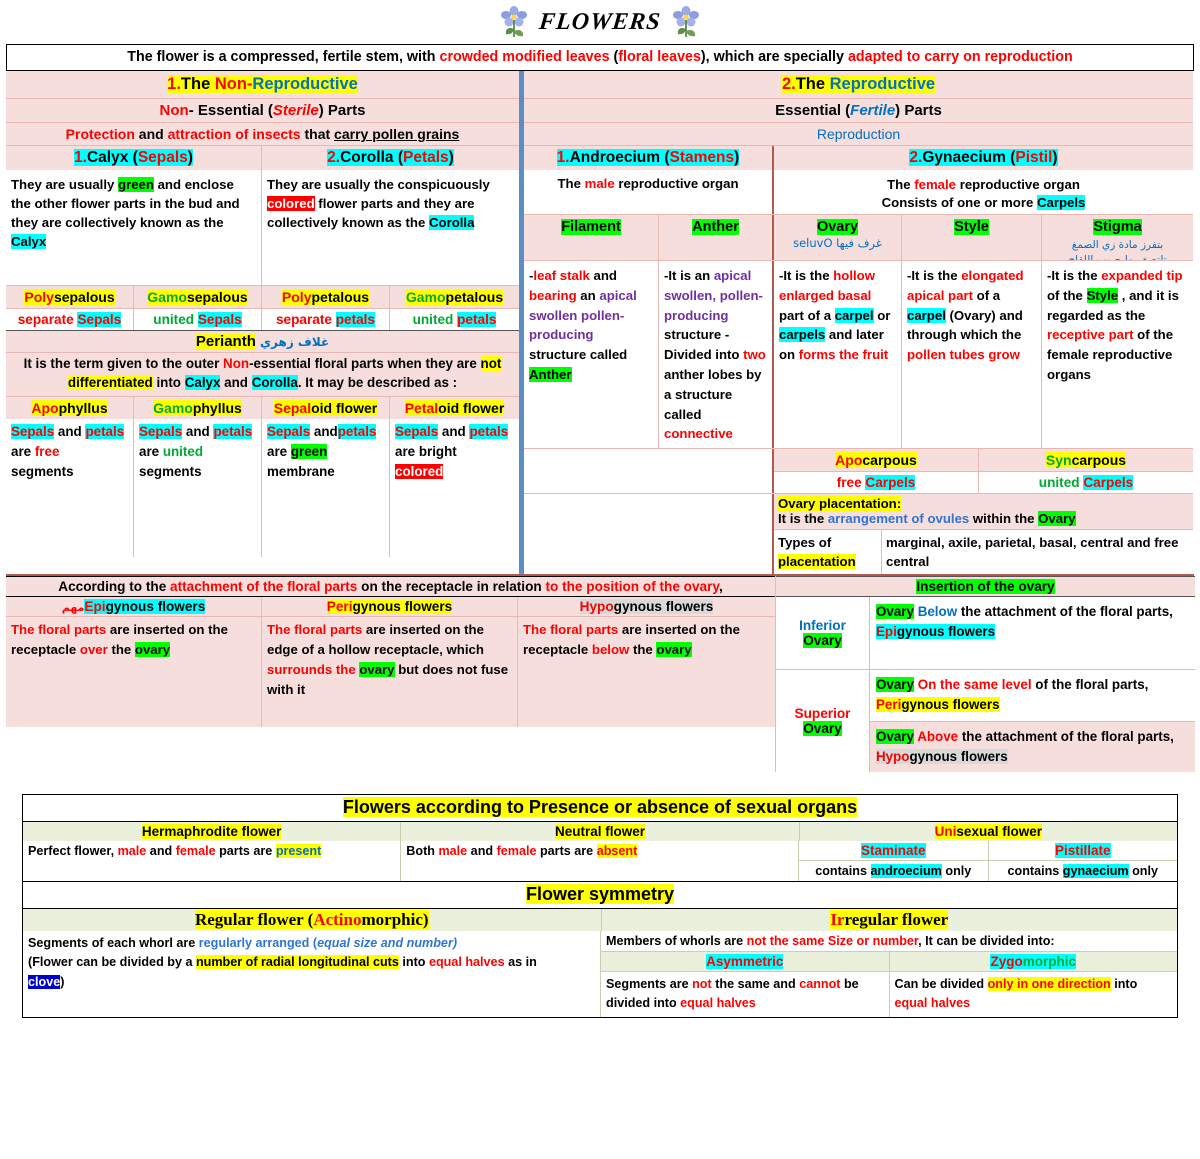  What do you see at coordinates (47, 319) in the screenshot?
I see `type-desc-a: separate` at bounding box center [47, 319].